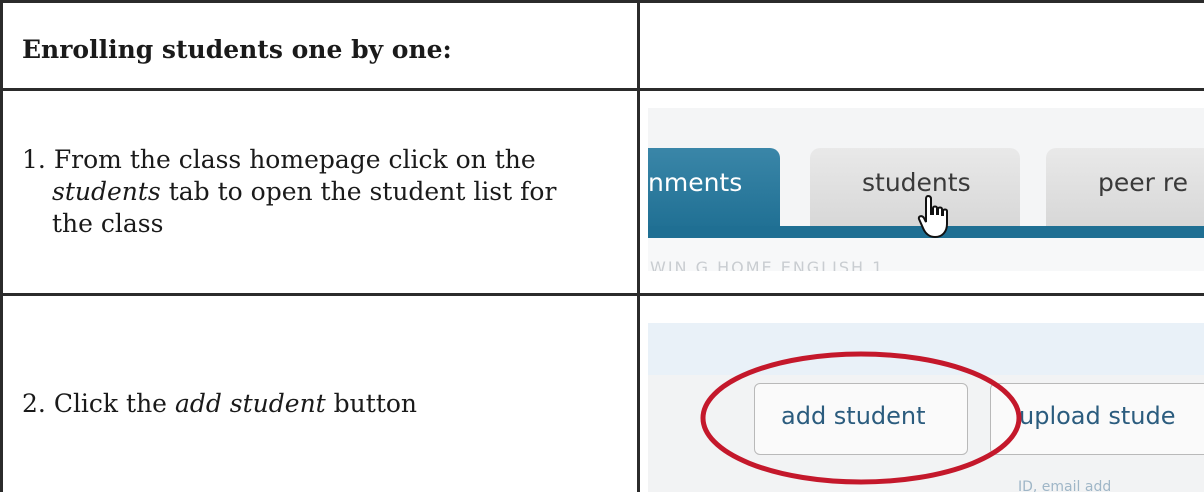 The height and width of the screenshot is (492, 1204). I want to click on table-border-top, so click(602, 1).